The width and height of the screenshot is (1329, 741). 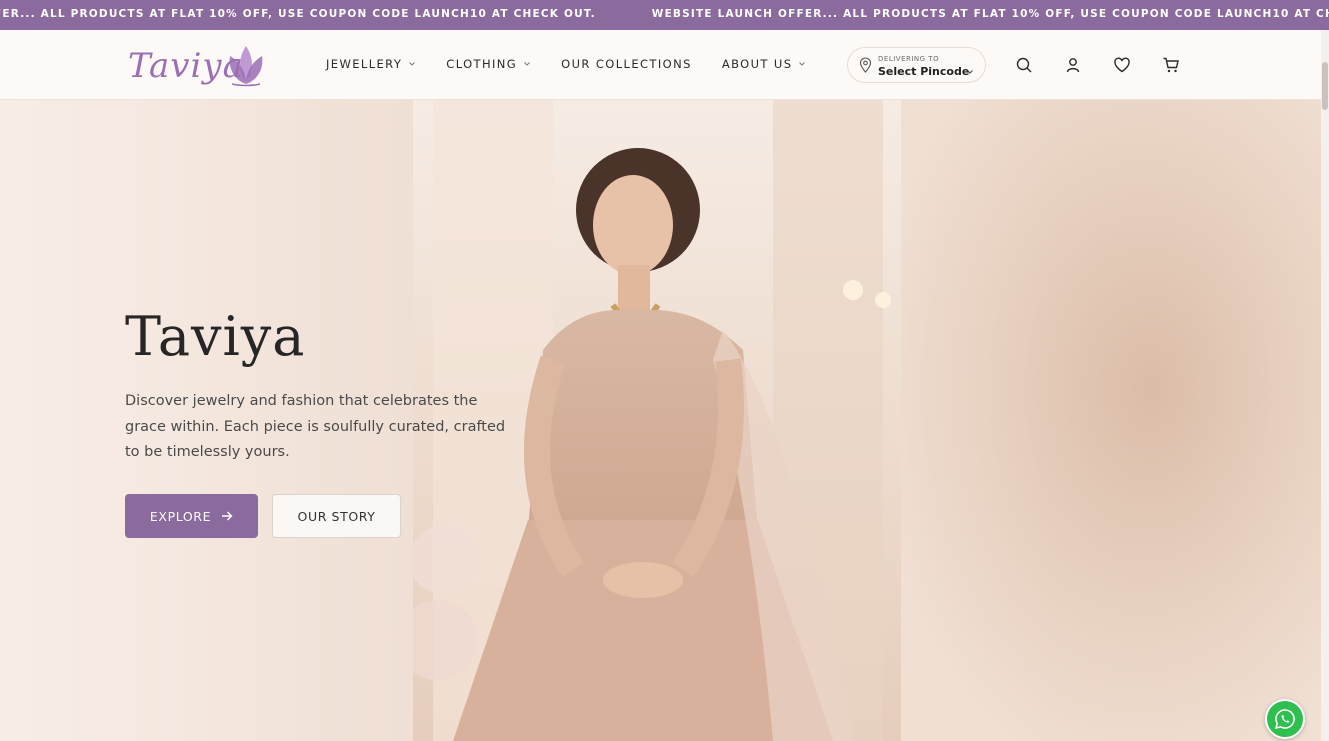 What do you see at coordinates (1325, 385) in the screenshot?
I see `page-scrollbar` at bounding box center [1325, 385].